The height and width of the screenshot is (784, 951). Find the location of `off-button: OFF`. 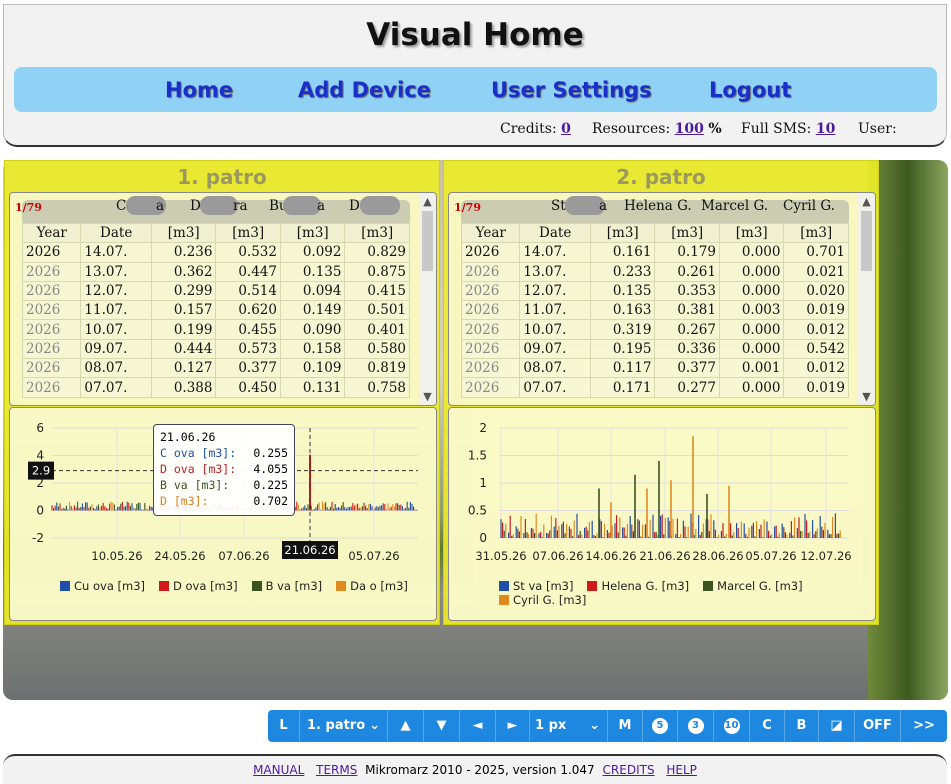

off-button: OFF is located at coordinates (878, 726).